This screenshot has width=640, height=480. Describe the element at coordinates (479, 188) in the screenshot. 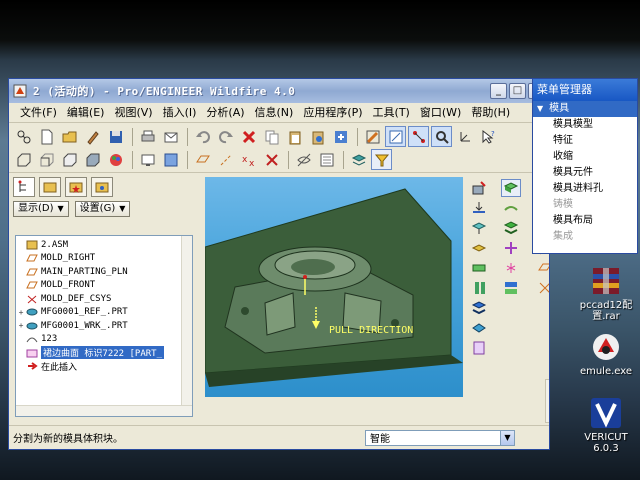

I see `mold-component-icon` at that location.